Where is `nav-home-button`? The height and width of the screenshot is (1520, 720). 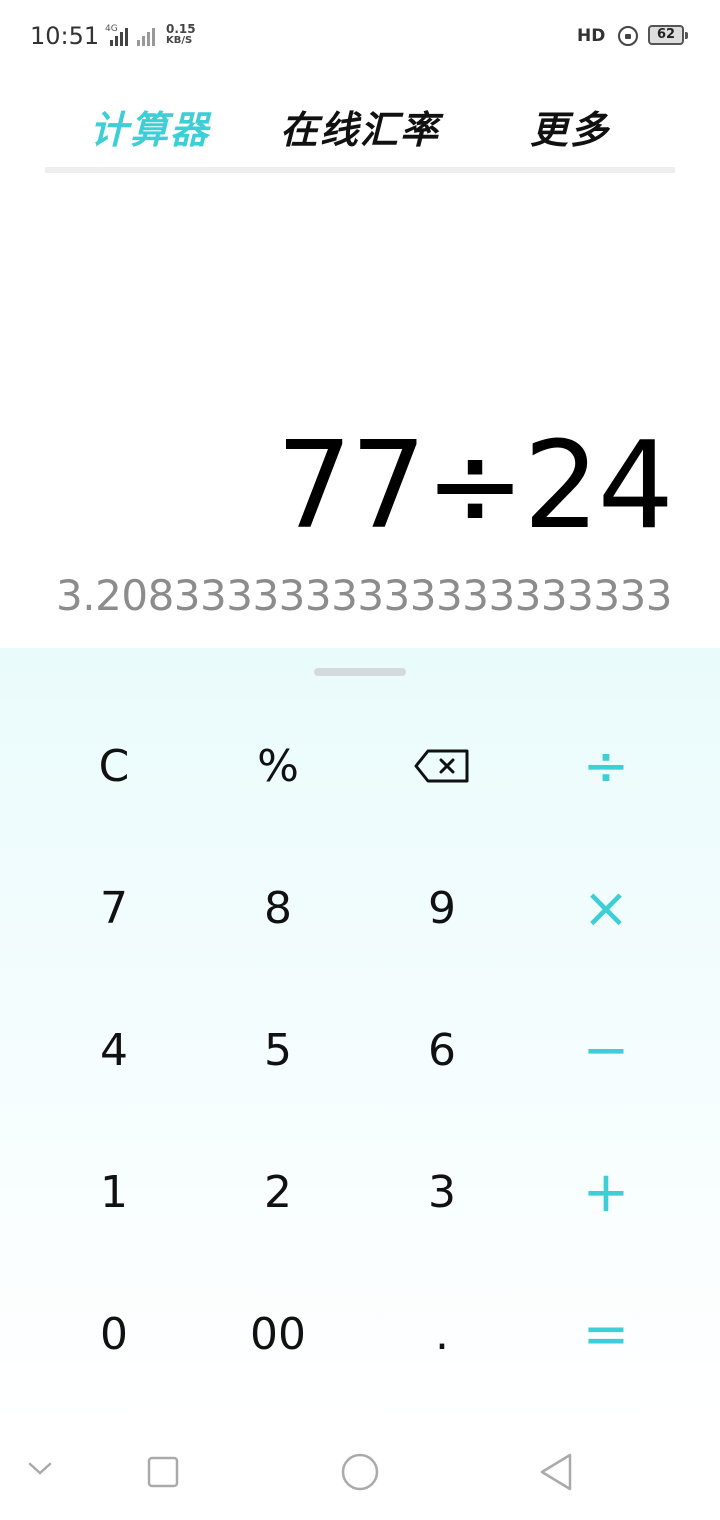 nav-home-button is located at coordinates (360, 1474).